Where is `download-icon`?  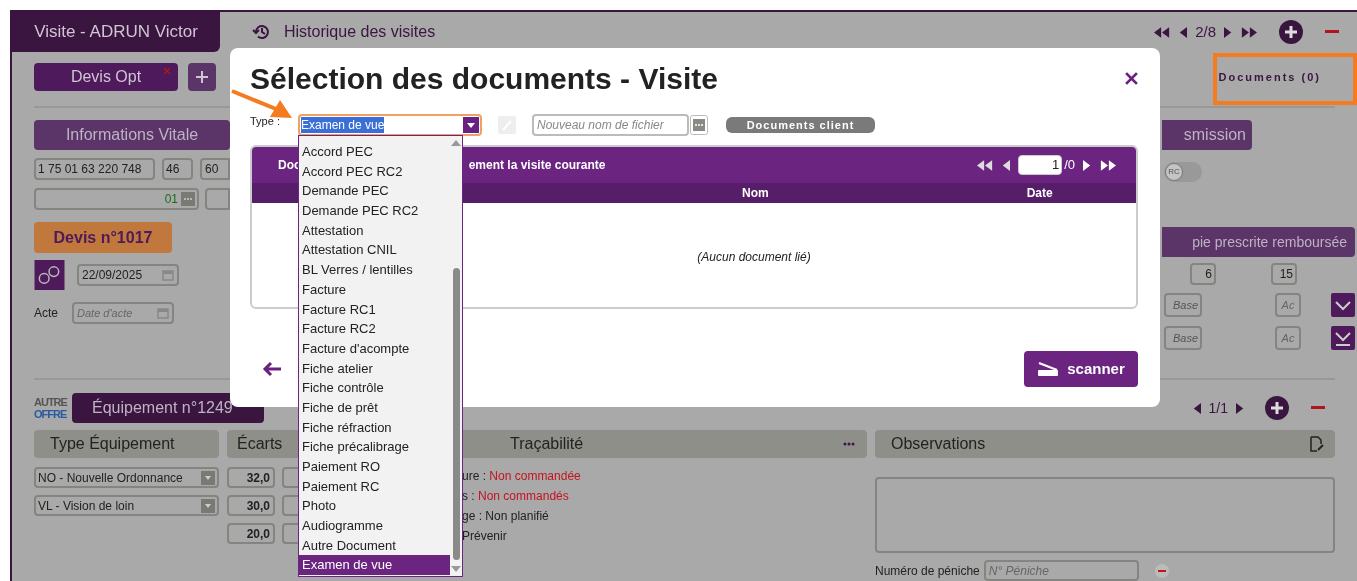 download-icon is located at coordinates (1343, 338).